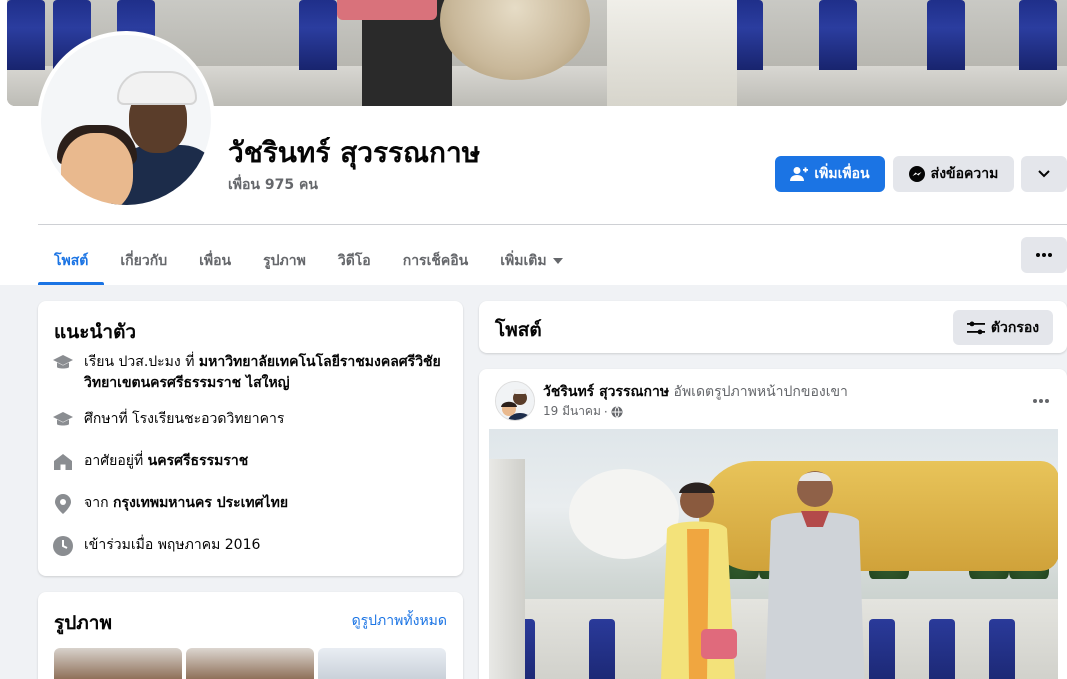  What do you see at coordinates (141, 362) in the screenshot?
I see `intro-education-1-prefix: เรียน ปวส.ปะมง ที่` at bounding box center [141, 362].